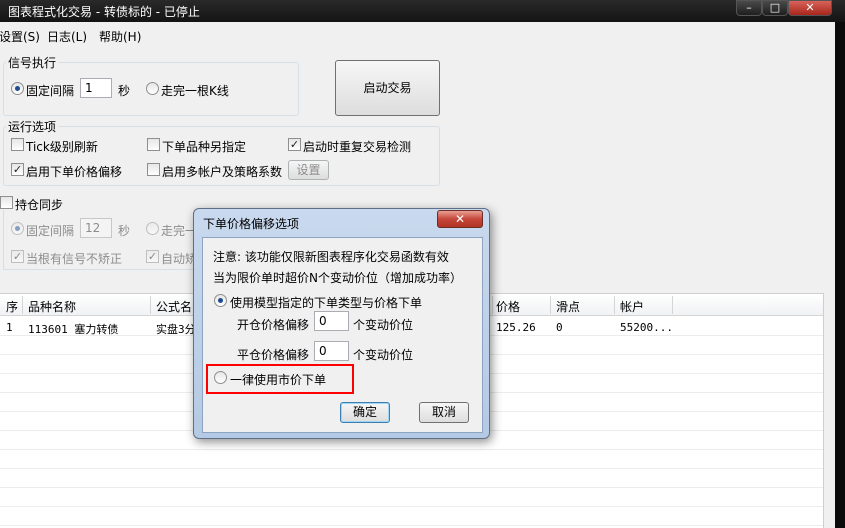  I want to click on startup-check-label: 启动时重复交易检测, so click(357, 147).